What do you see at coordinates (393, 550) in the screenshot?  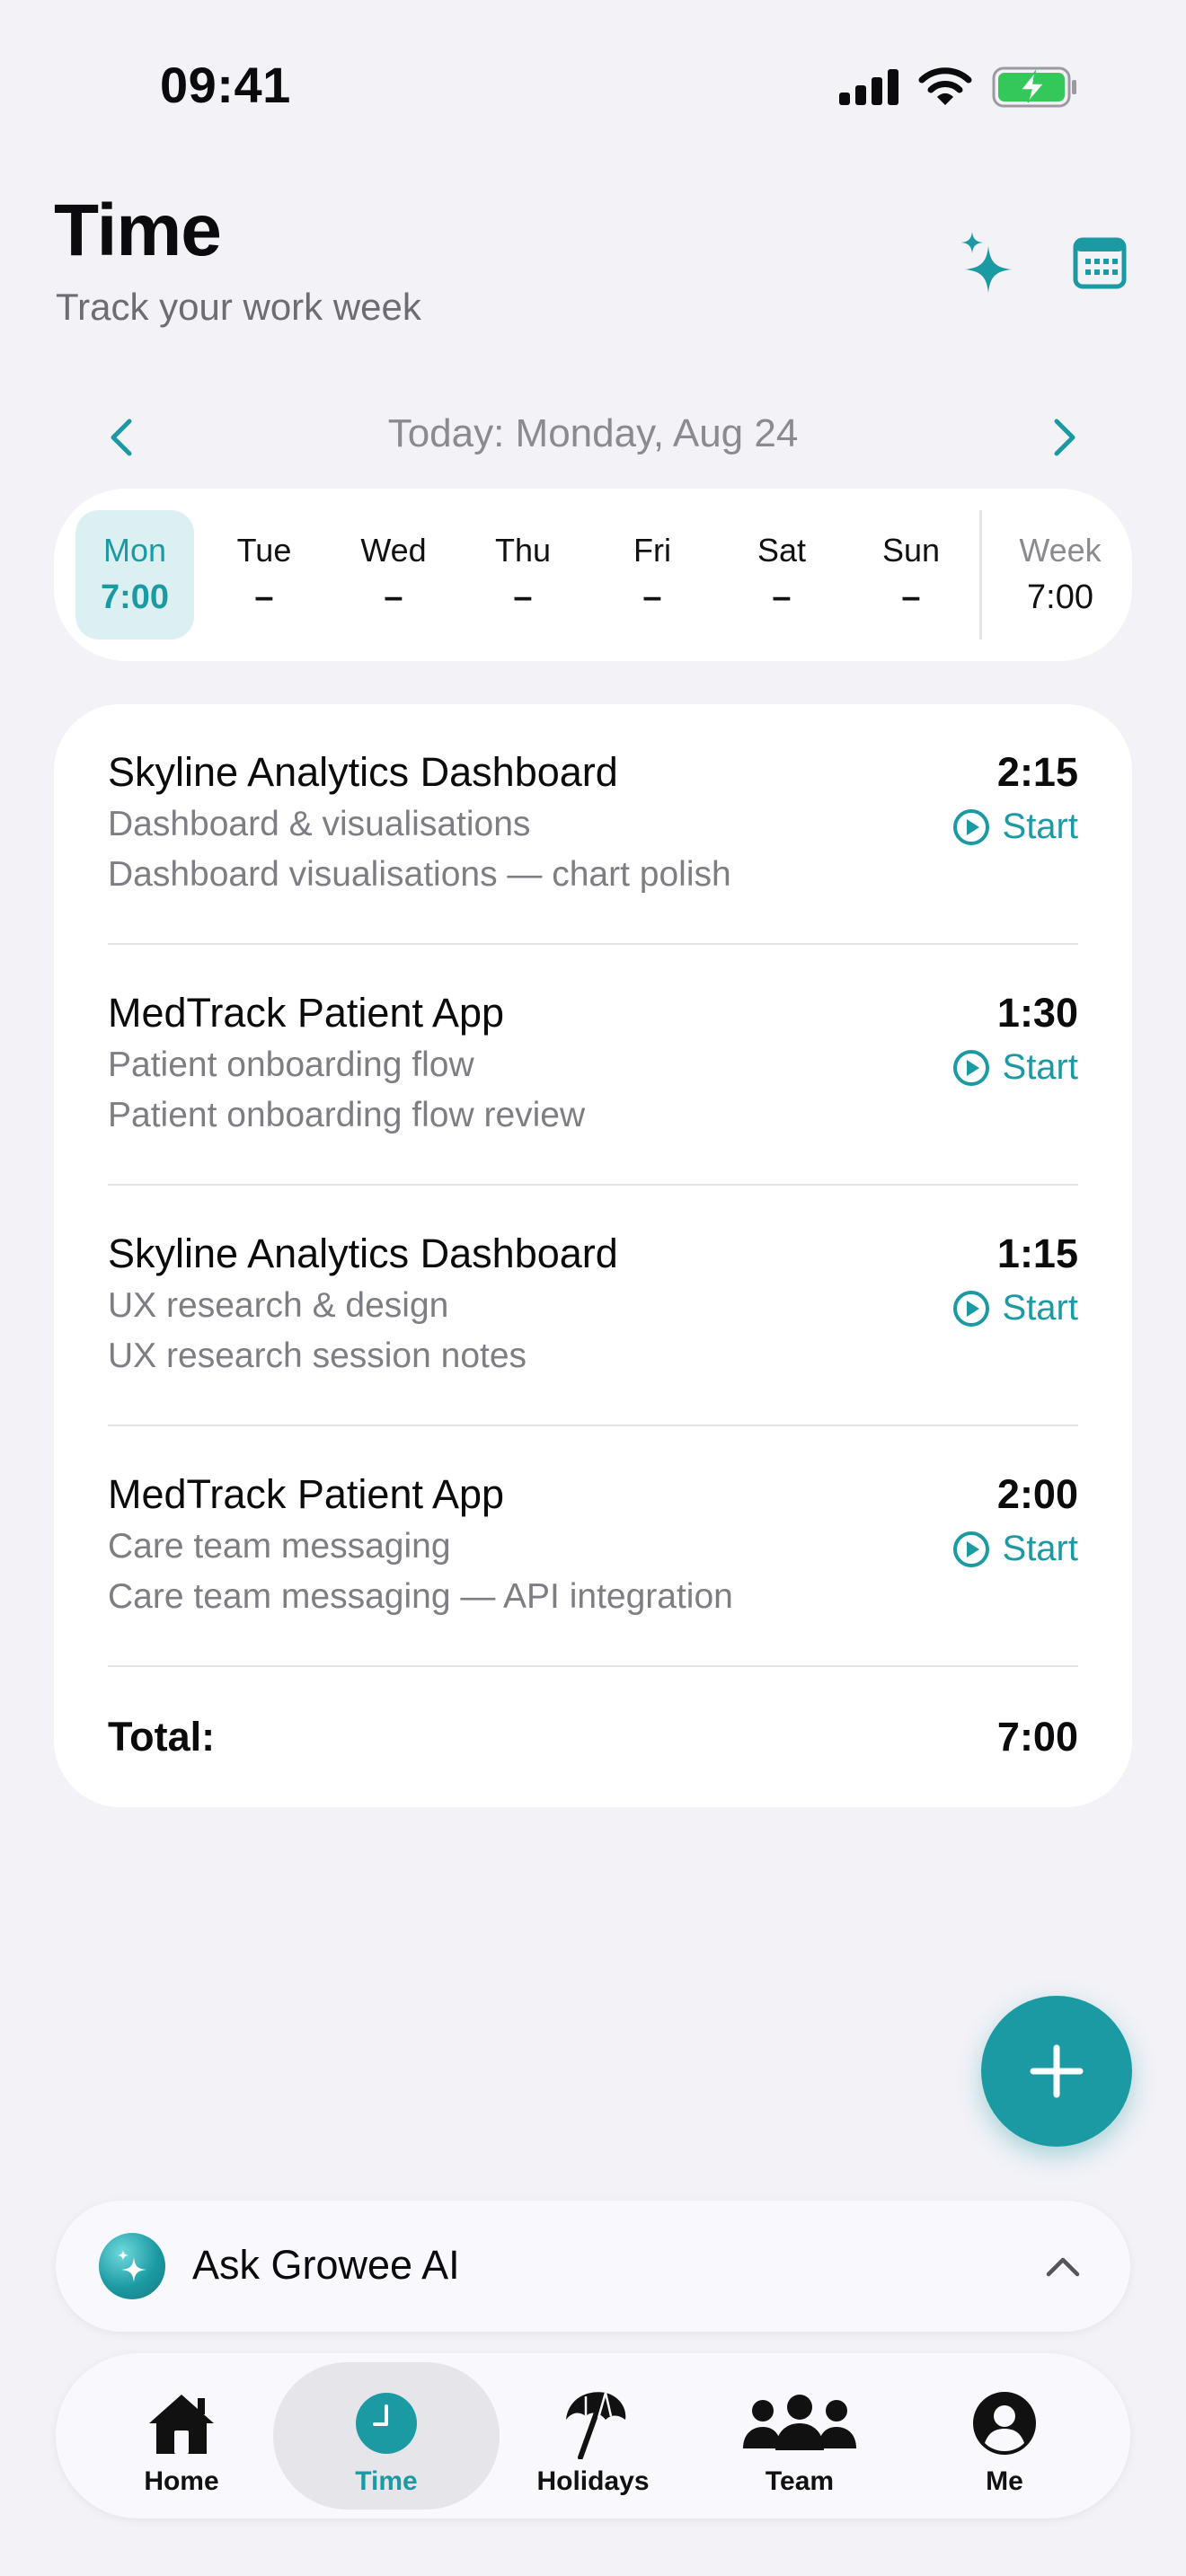 I see `day-name: Wed` at bounding box center [393, 550].